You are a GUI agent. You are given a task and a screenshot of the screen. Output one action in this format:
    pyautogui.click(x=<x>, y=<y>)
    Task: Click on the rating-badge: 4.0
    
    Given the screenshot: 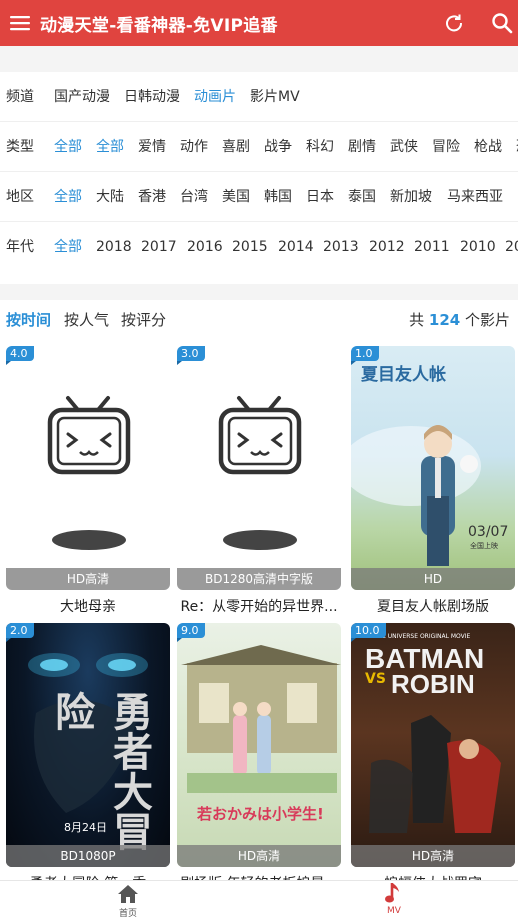 What is the action you would take?
    pyautogui.click(x=20, y=355)
    